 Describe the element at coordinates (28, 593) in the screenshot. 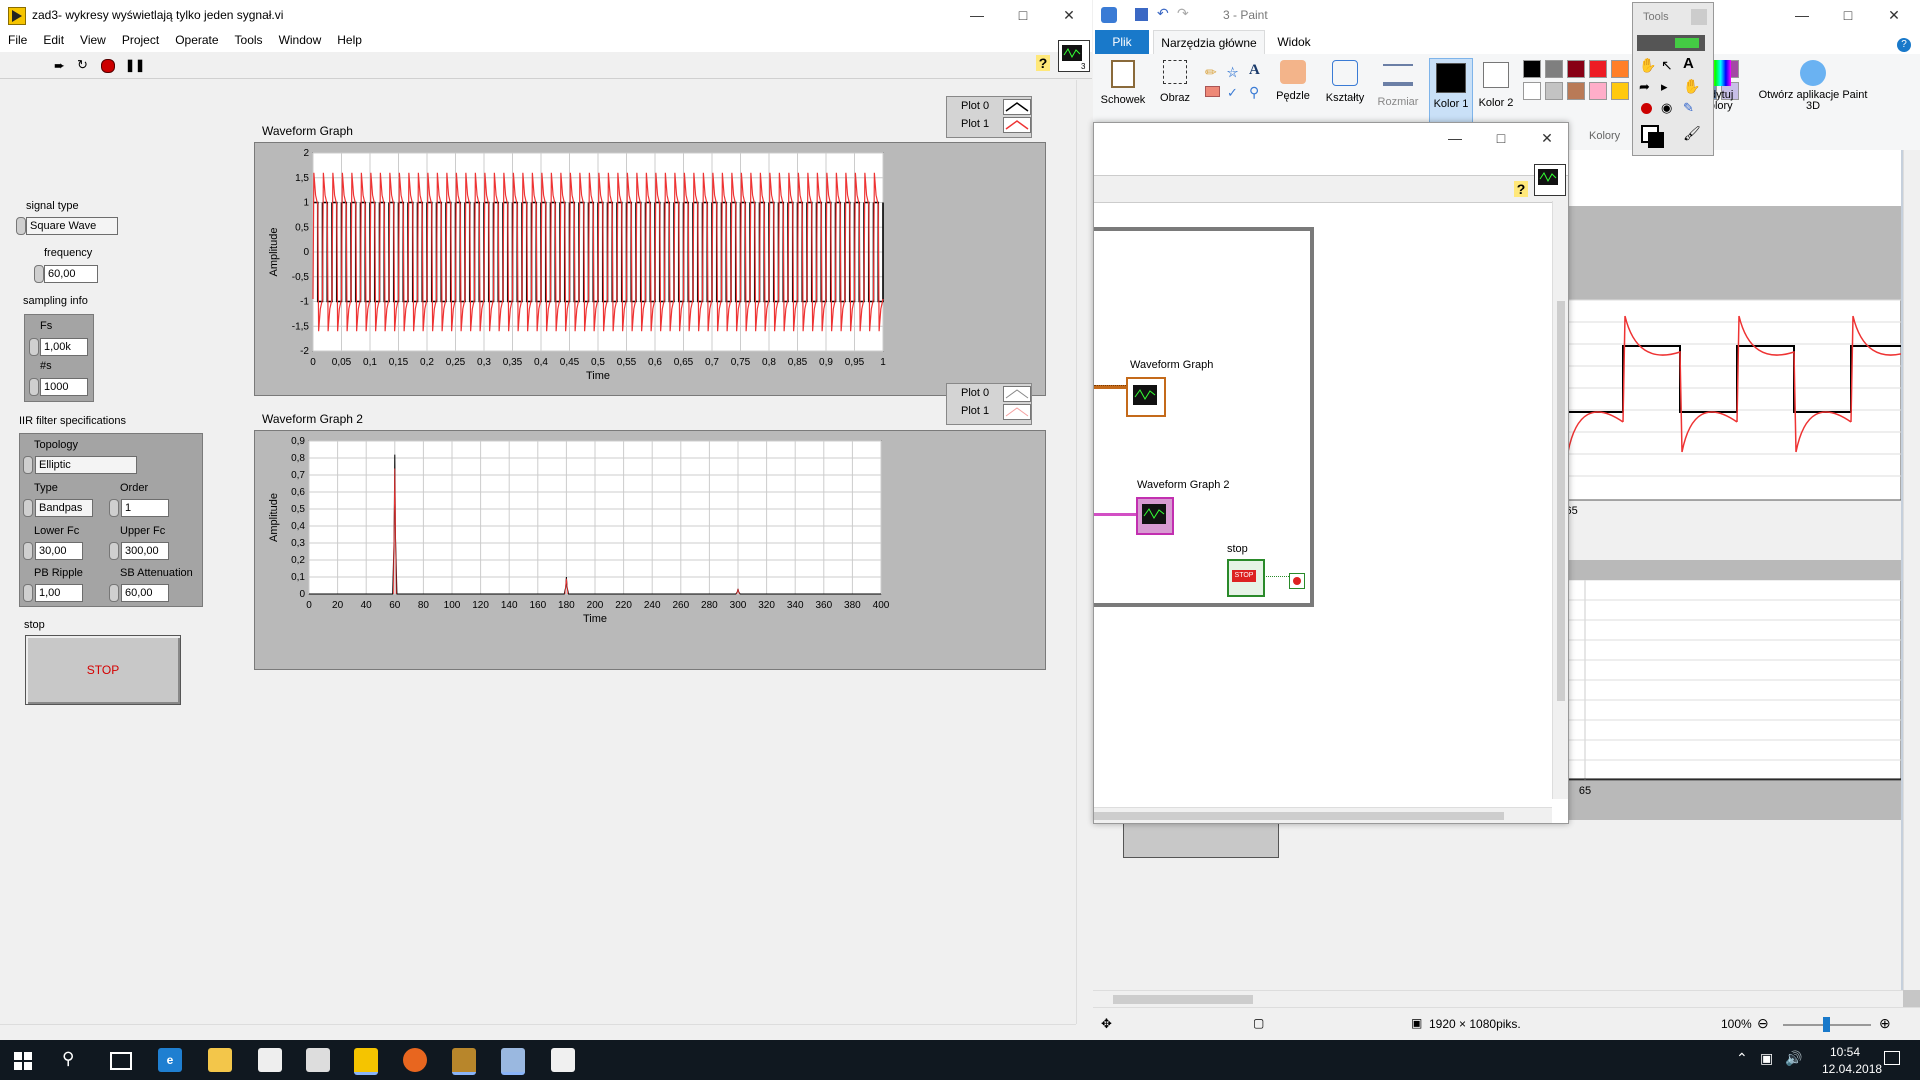

I see `pb-ripple-spinner` at that location.